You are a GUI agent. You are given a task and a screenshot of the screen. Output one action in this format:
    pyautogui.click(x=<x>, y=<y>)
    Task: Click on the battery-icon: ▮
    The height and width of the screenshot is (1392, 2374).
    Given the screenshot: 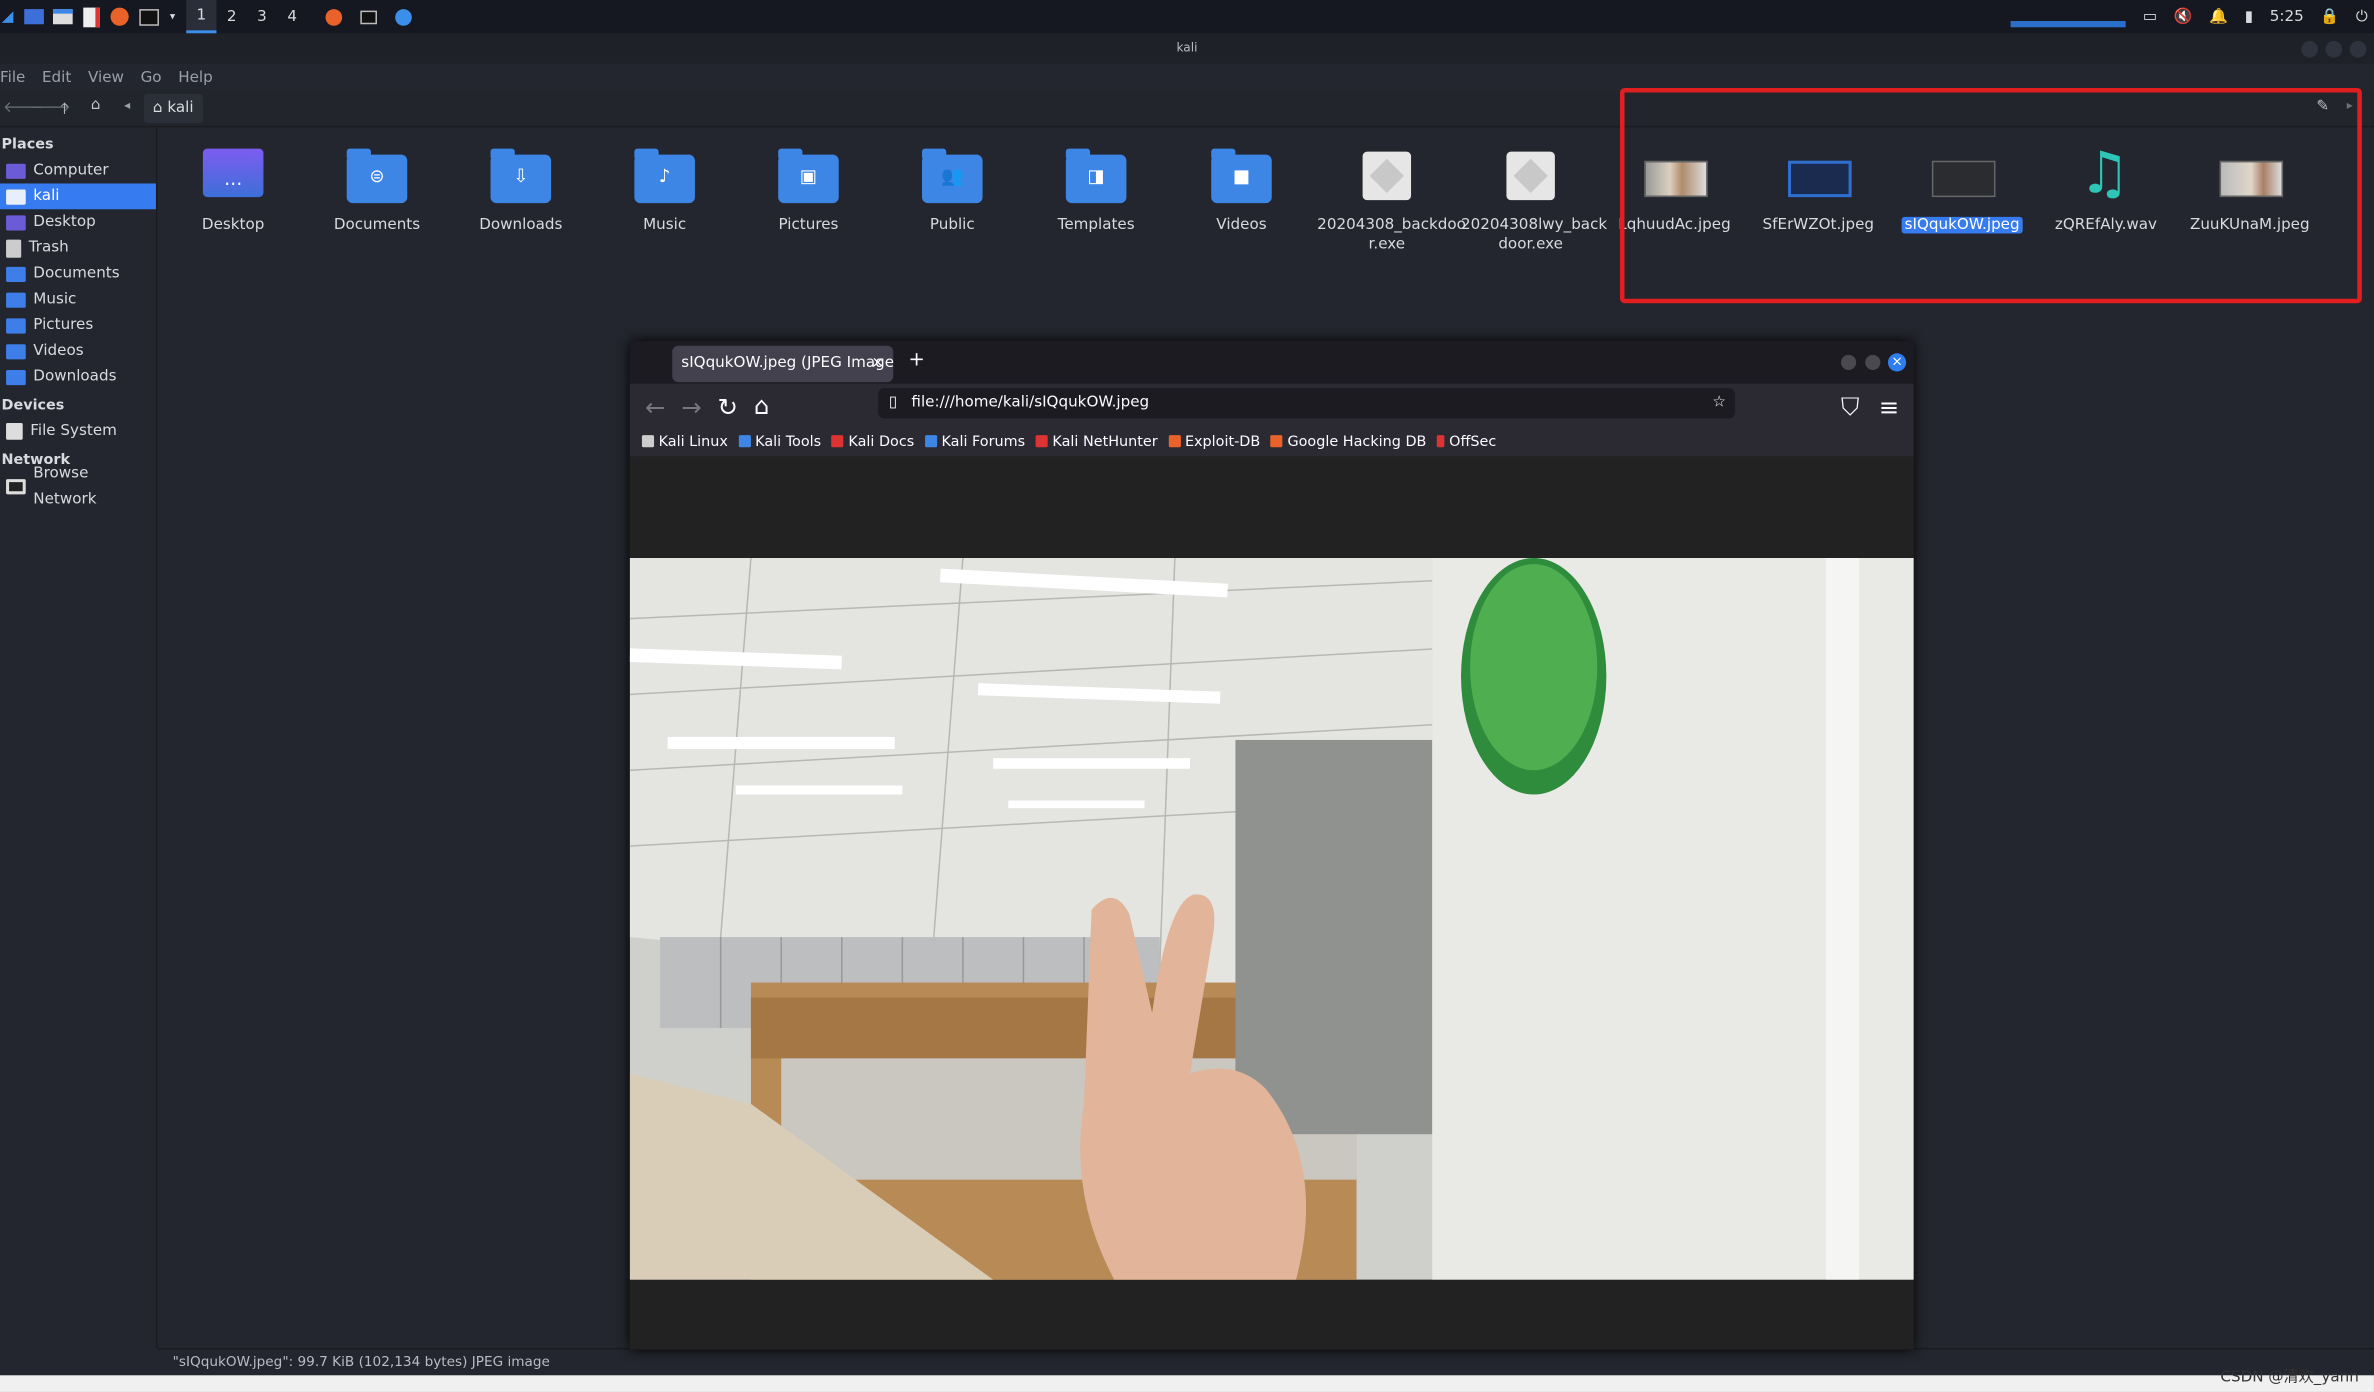 What is the action you would take?
    pyautogui.click(x=2249, y=16)
    